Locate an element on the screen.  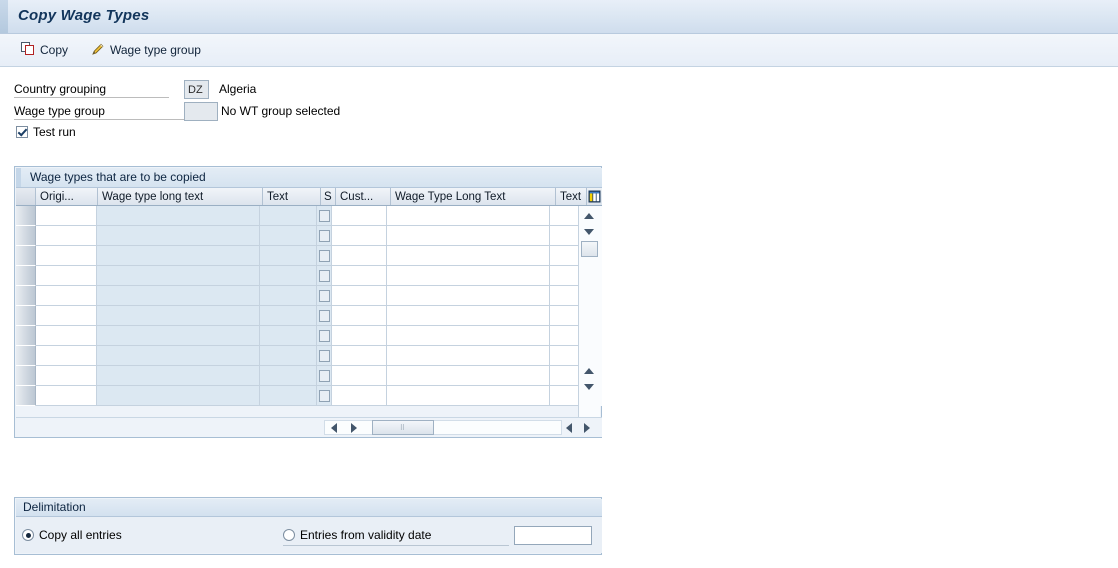
column-header-wage-type-long-text-2: Wage Type Long Text is located at coordinates (473, 196).